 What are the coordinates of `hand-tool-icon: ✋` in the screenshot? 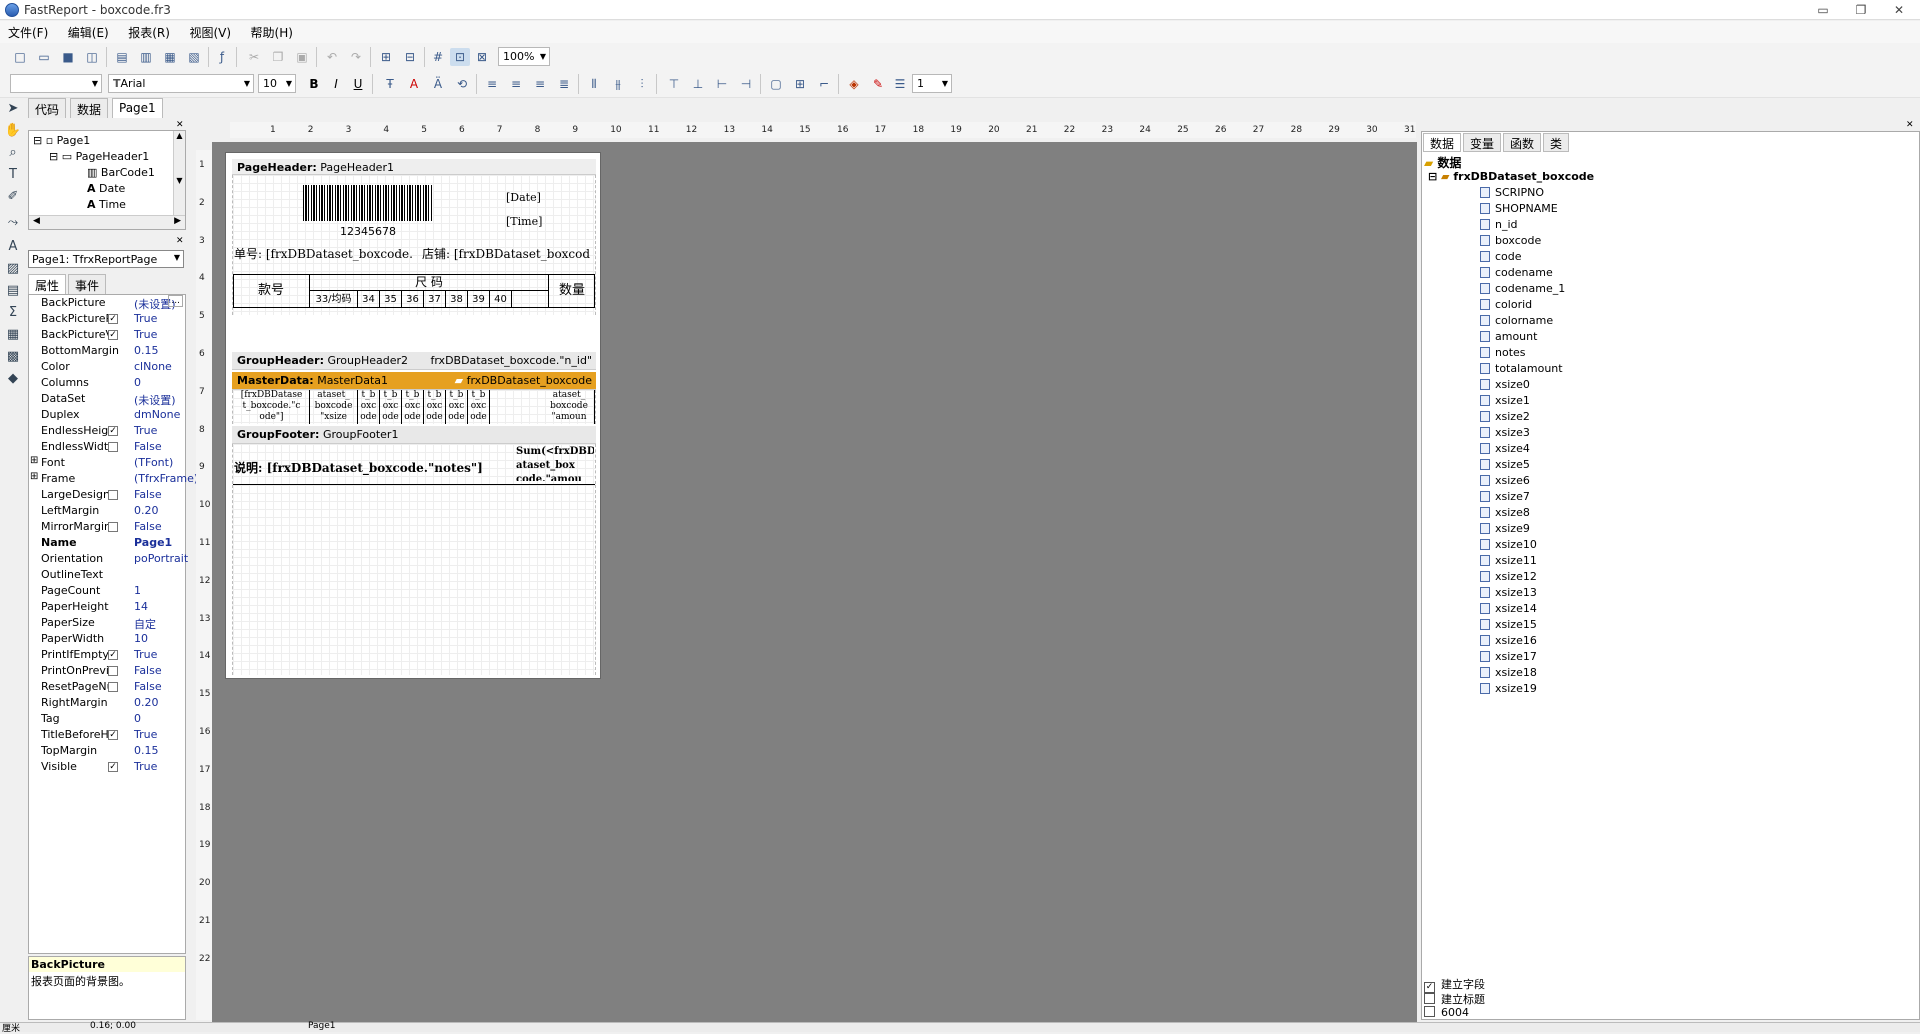 It's located at (13, 131).